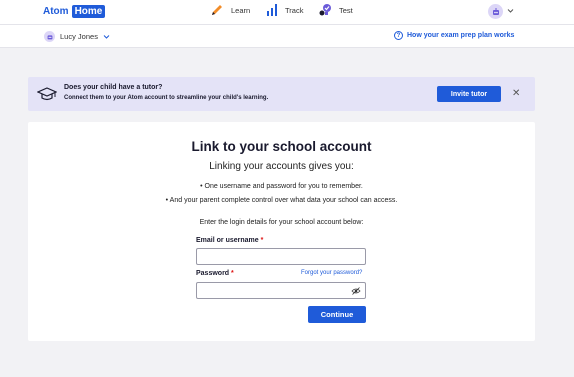 The height and width of the screenshot is (377, 574). What do you see at coordinates (294, 10) in the screenshot?
I see `nav-track-label: Track` at bounding box center [294, 10].